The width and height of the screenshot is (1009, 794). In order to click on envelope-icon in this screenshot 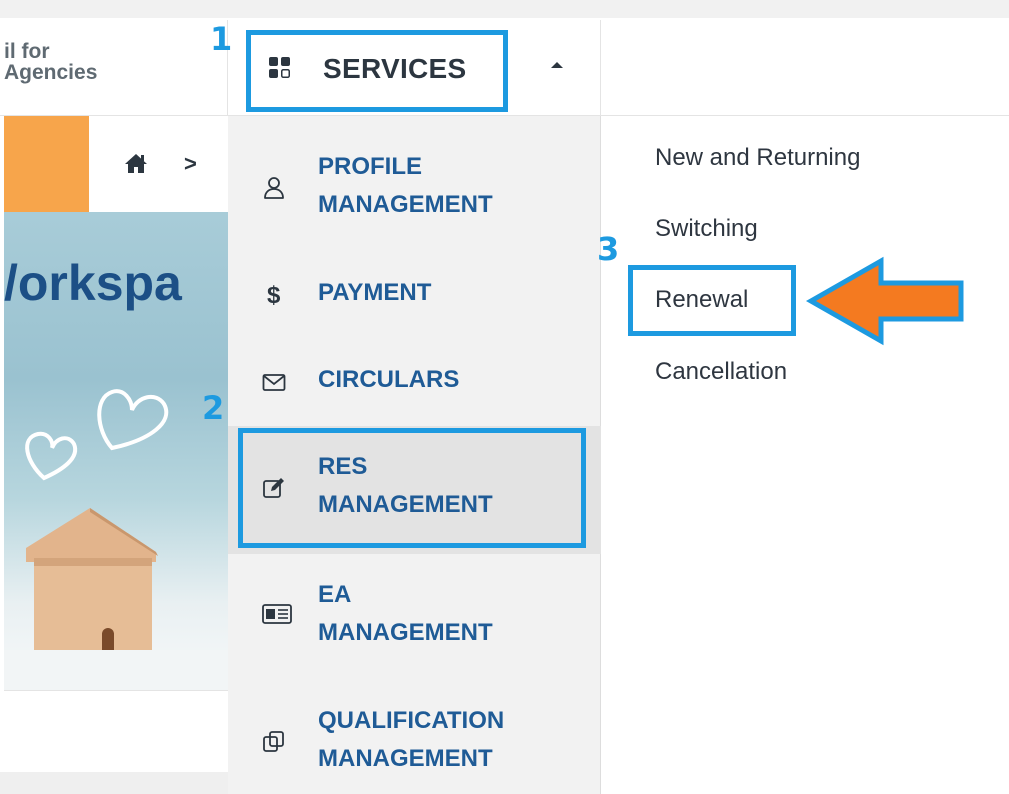, I will do `click(274, 382)`.